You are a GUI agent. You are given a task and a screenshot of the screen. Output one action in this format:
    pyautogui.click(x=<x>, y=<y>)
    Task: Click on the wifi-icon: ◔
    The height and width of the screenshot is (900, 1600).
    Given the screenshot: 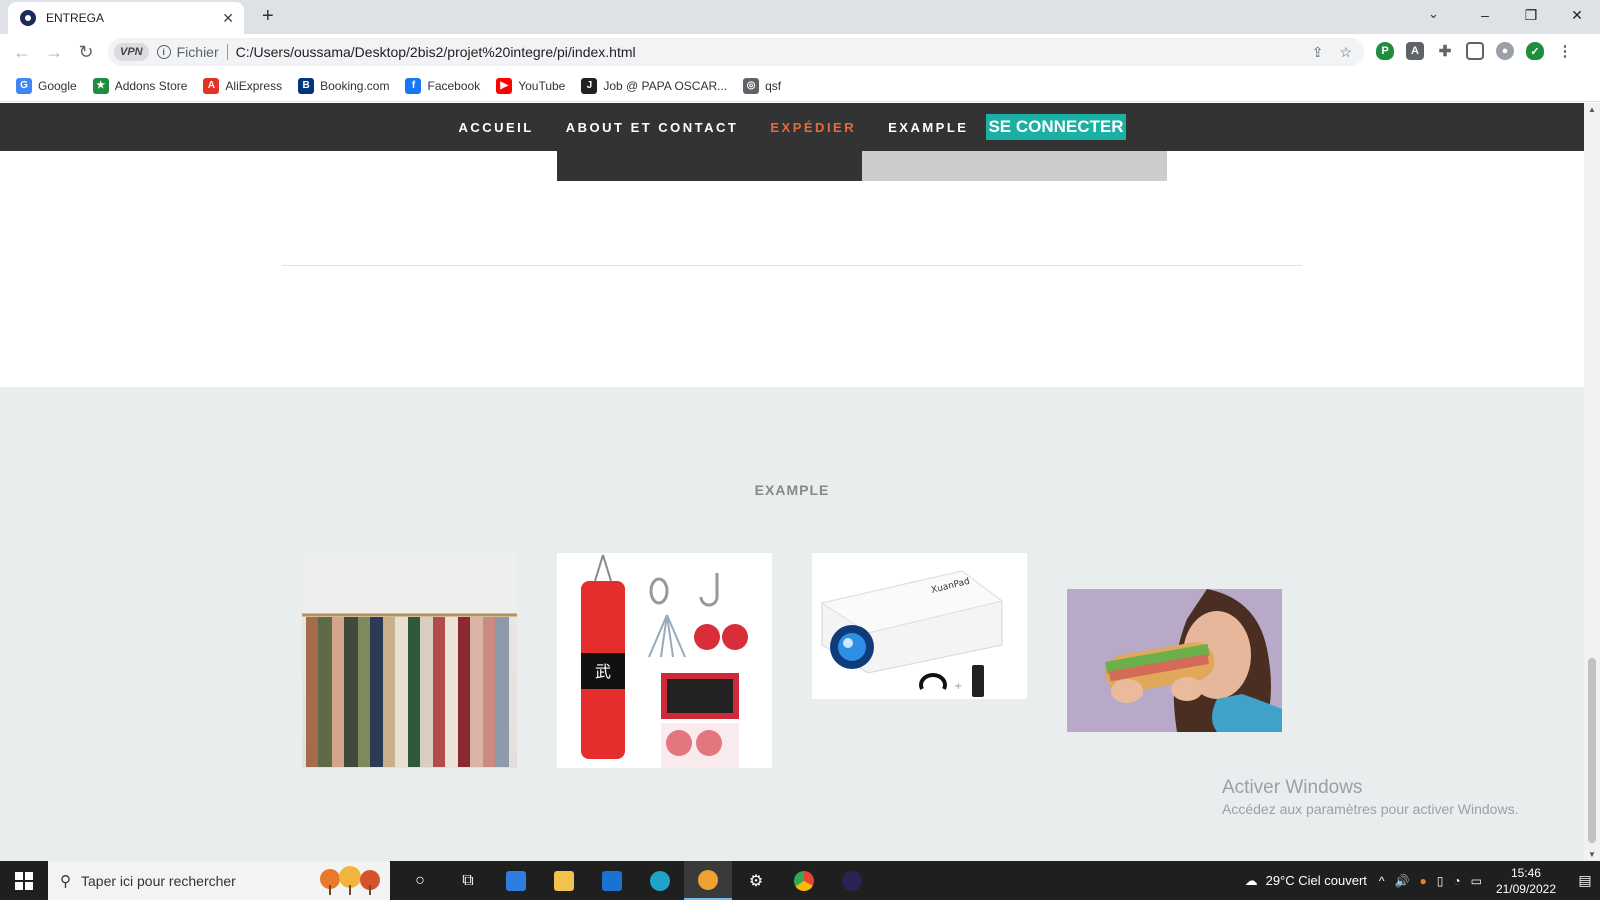 What is the action you would take?
    pyautogui.click(x=1456, y=881)
    